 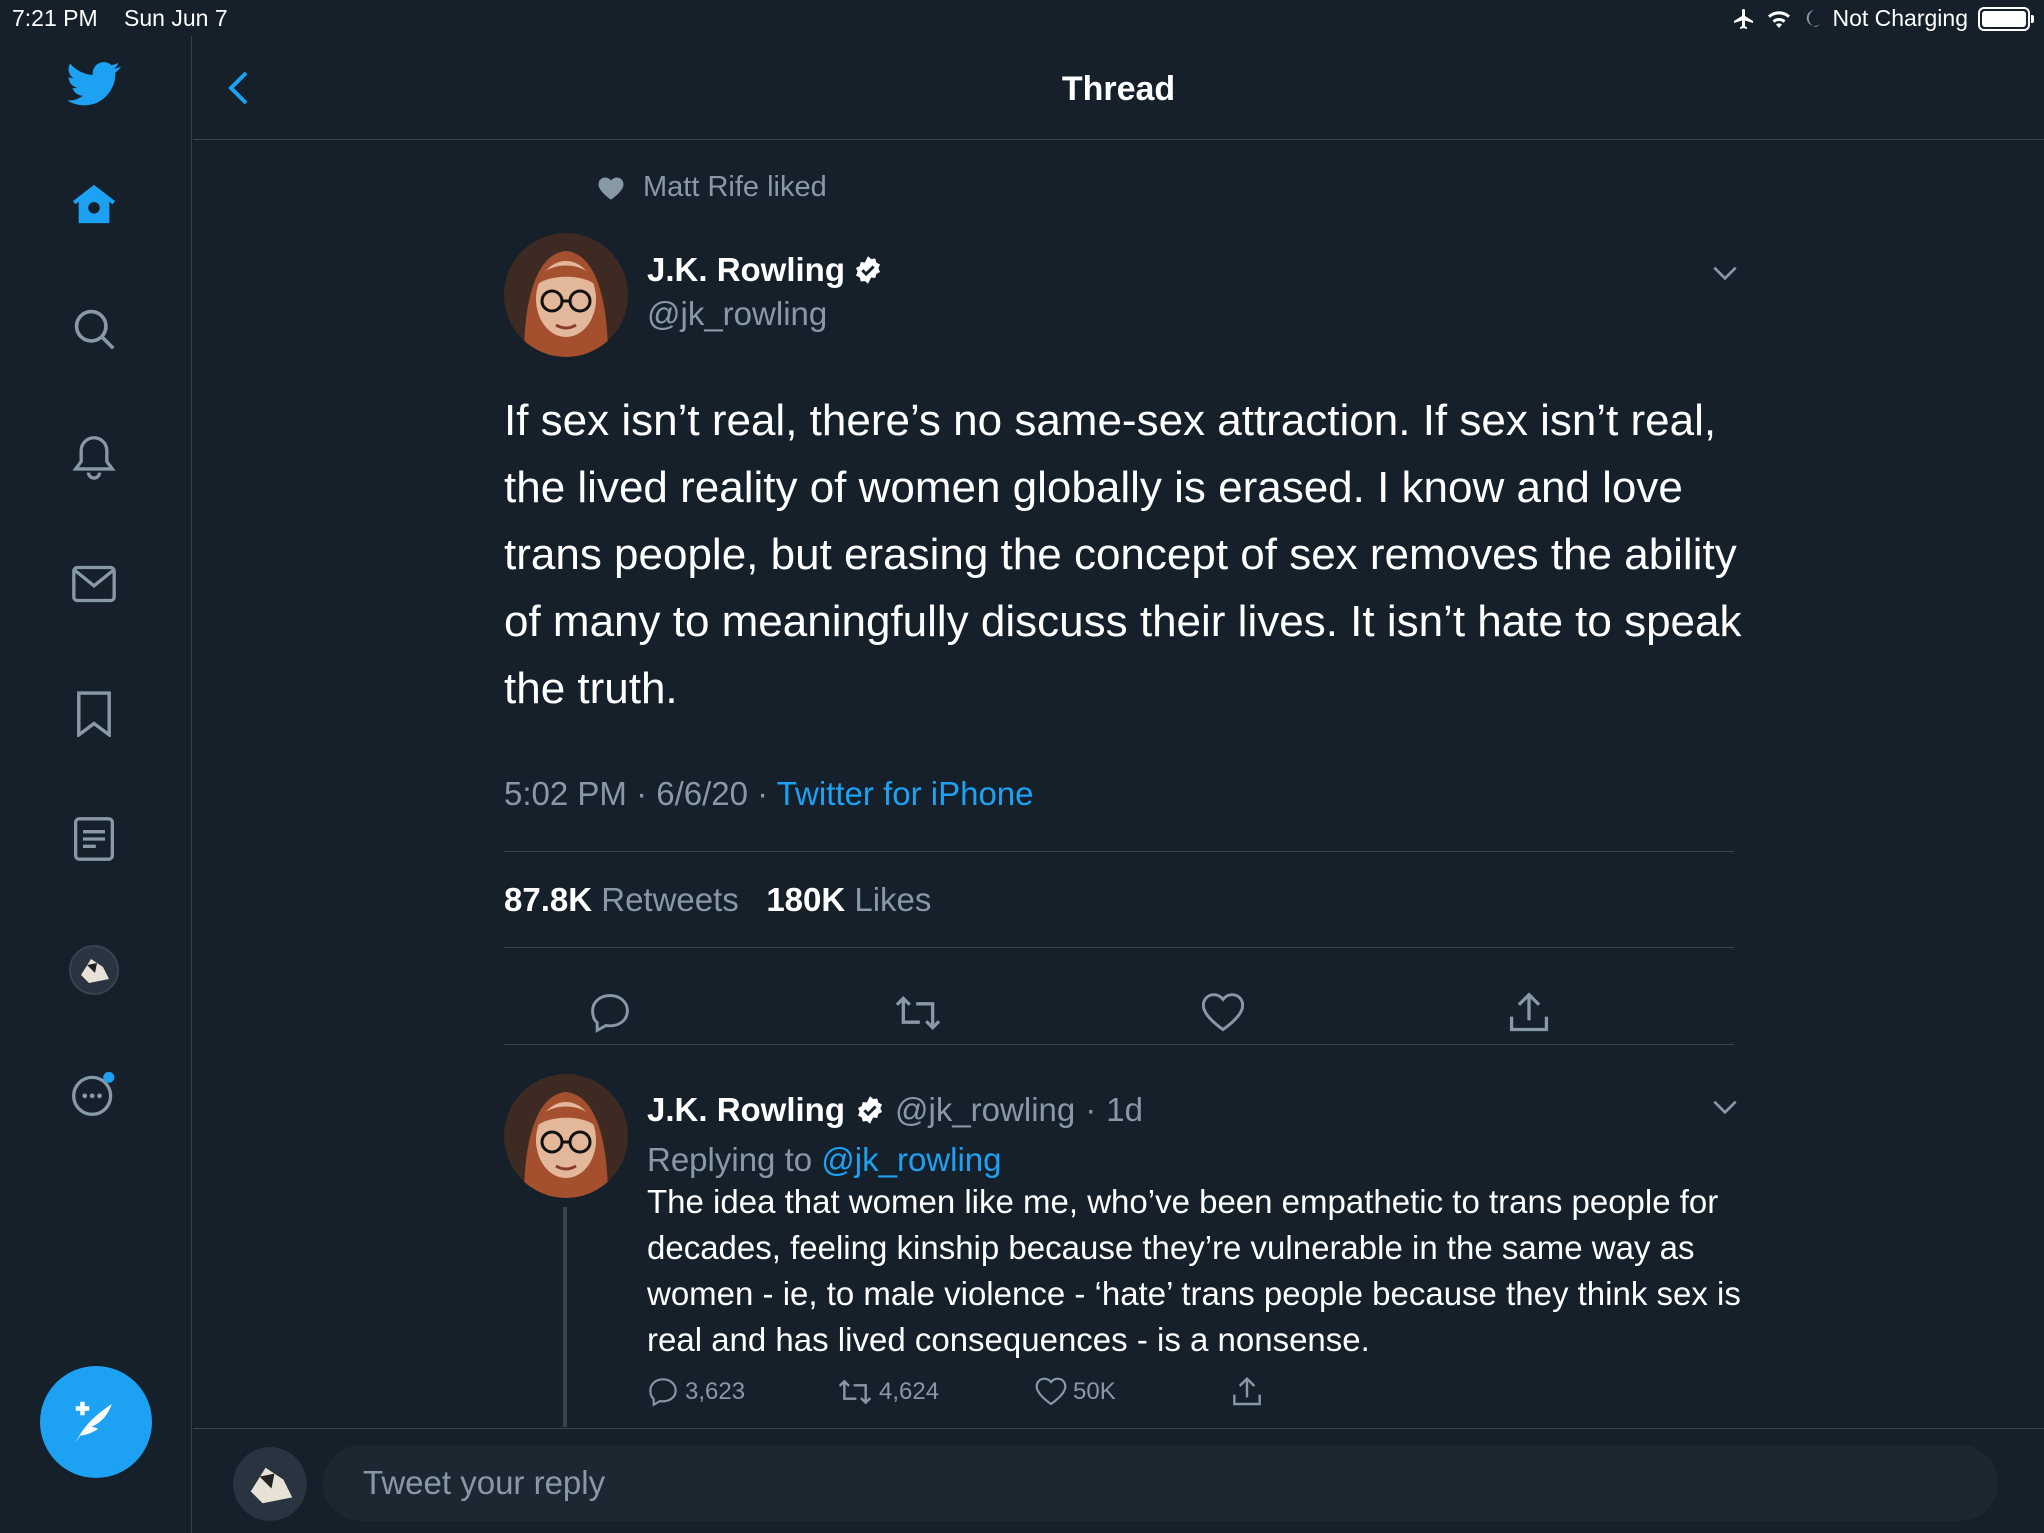 What do you see at coordinates (893, 899) in the screenshot?
I see `likes-label: Likes` at bounding box center [893, 899].